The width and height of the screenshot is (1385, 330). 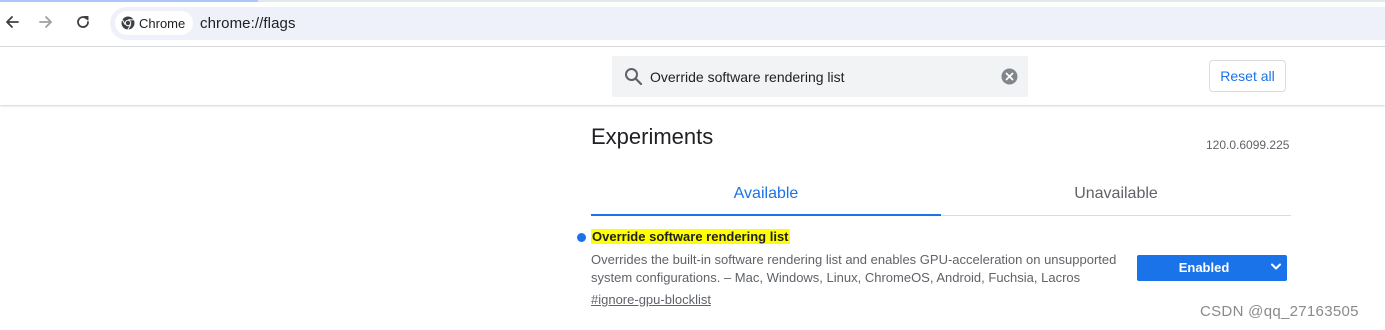 I want to click on browser-toolbar: Chrome chrome://flags, so click(x=692, y=23).